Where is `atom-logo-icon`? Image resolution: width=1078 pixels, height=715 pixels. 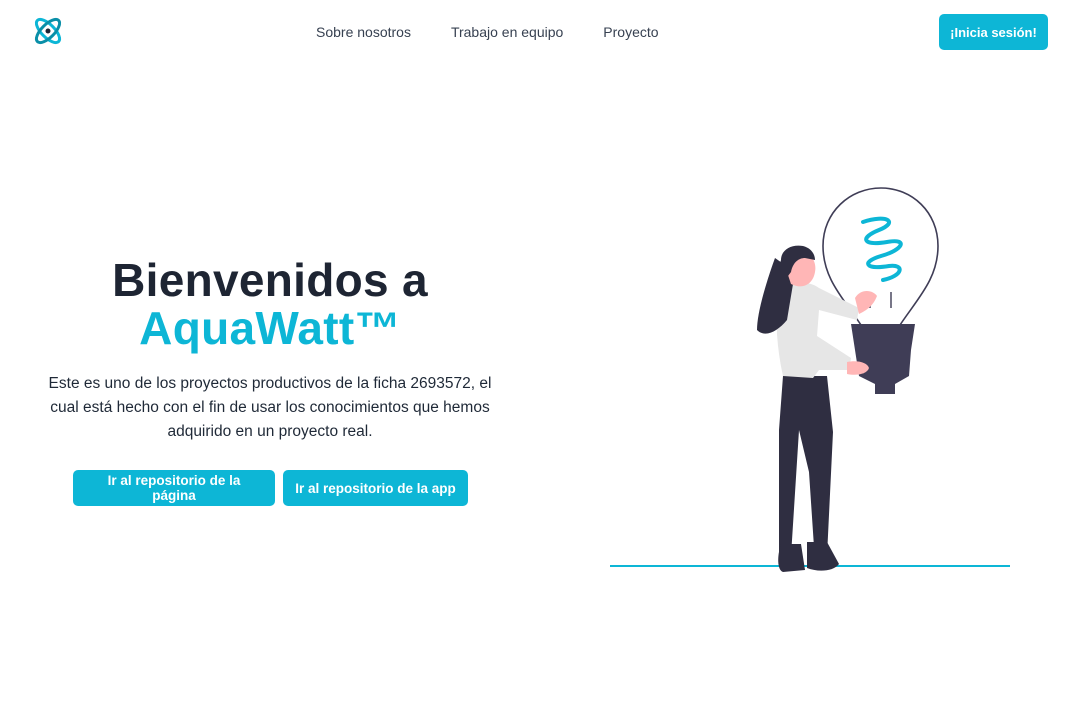
atom-logo-icon is located at coordinates (48, 31).